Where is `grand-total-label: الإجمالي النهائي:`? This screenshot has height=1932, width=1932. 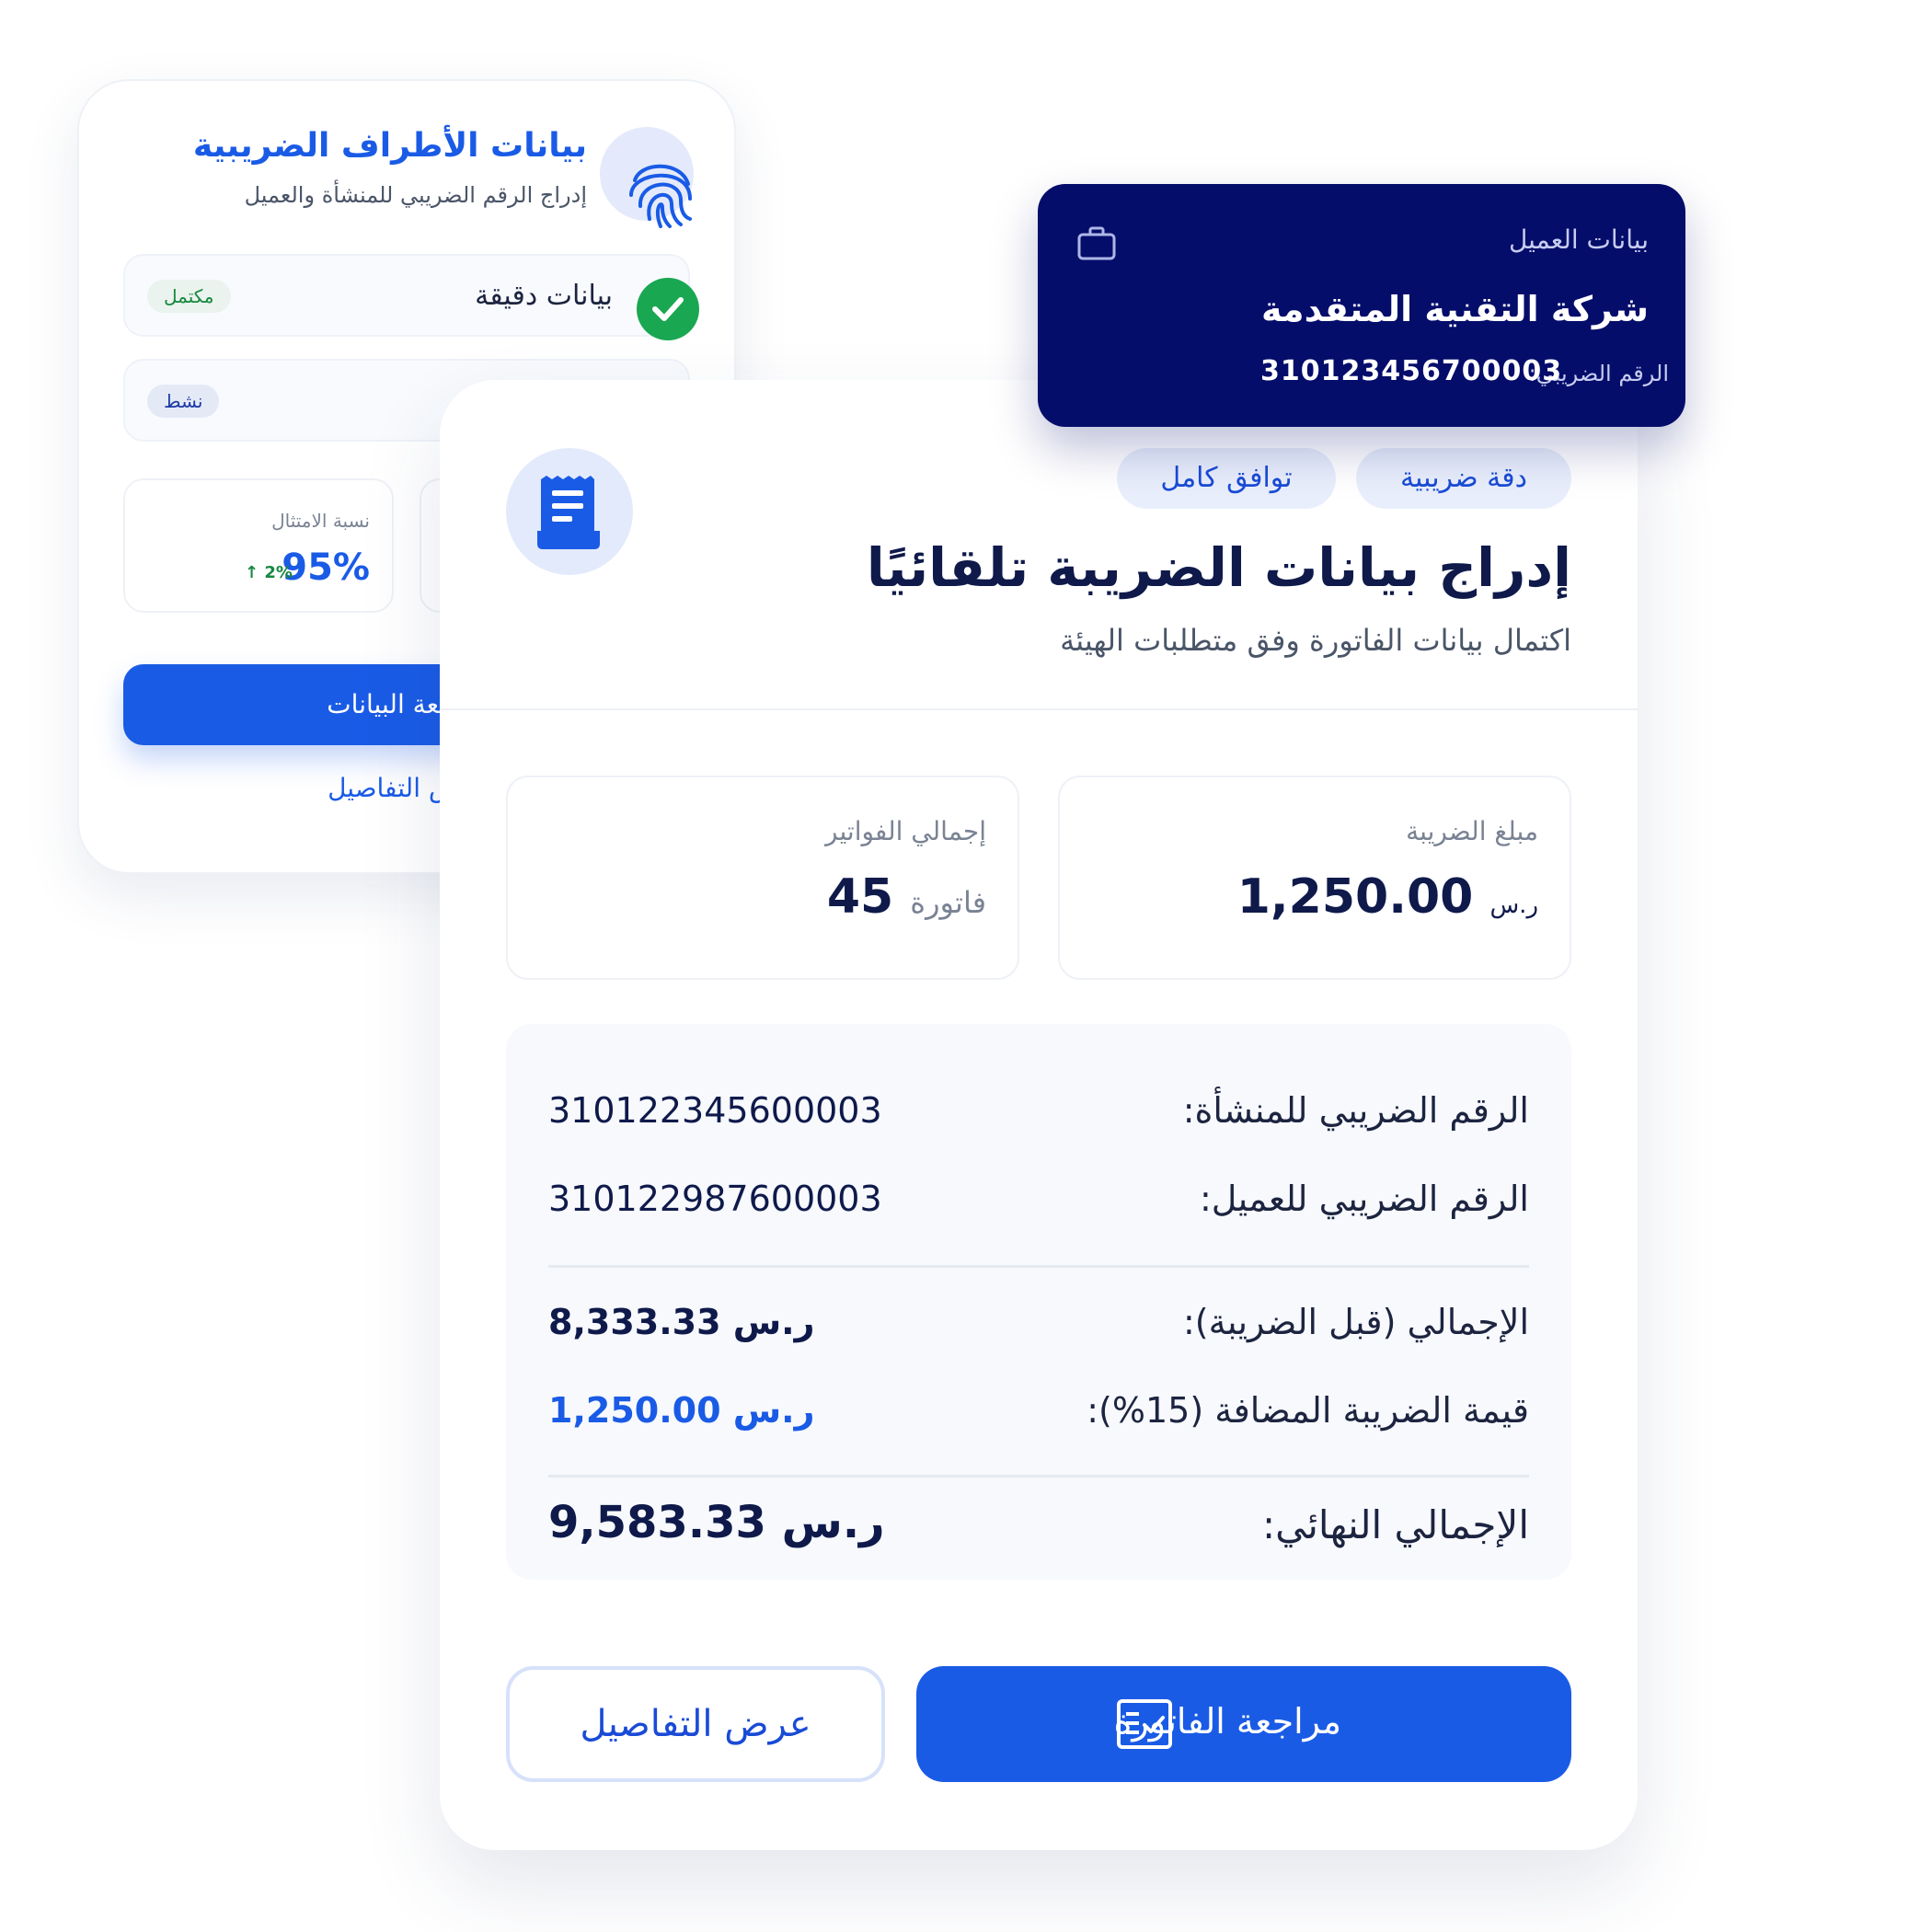 grand-total-label: الإجمالي النهائي: is located at coordinates (1395, 1524).